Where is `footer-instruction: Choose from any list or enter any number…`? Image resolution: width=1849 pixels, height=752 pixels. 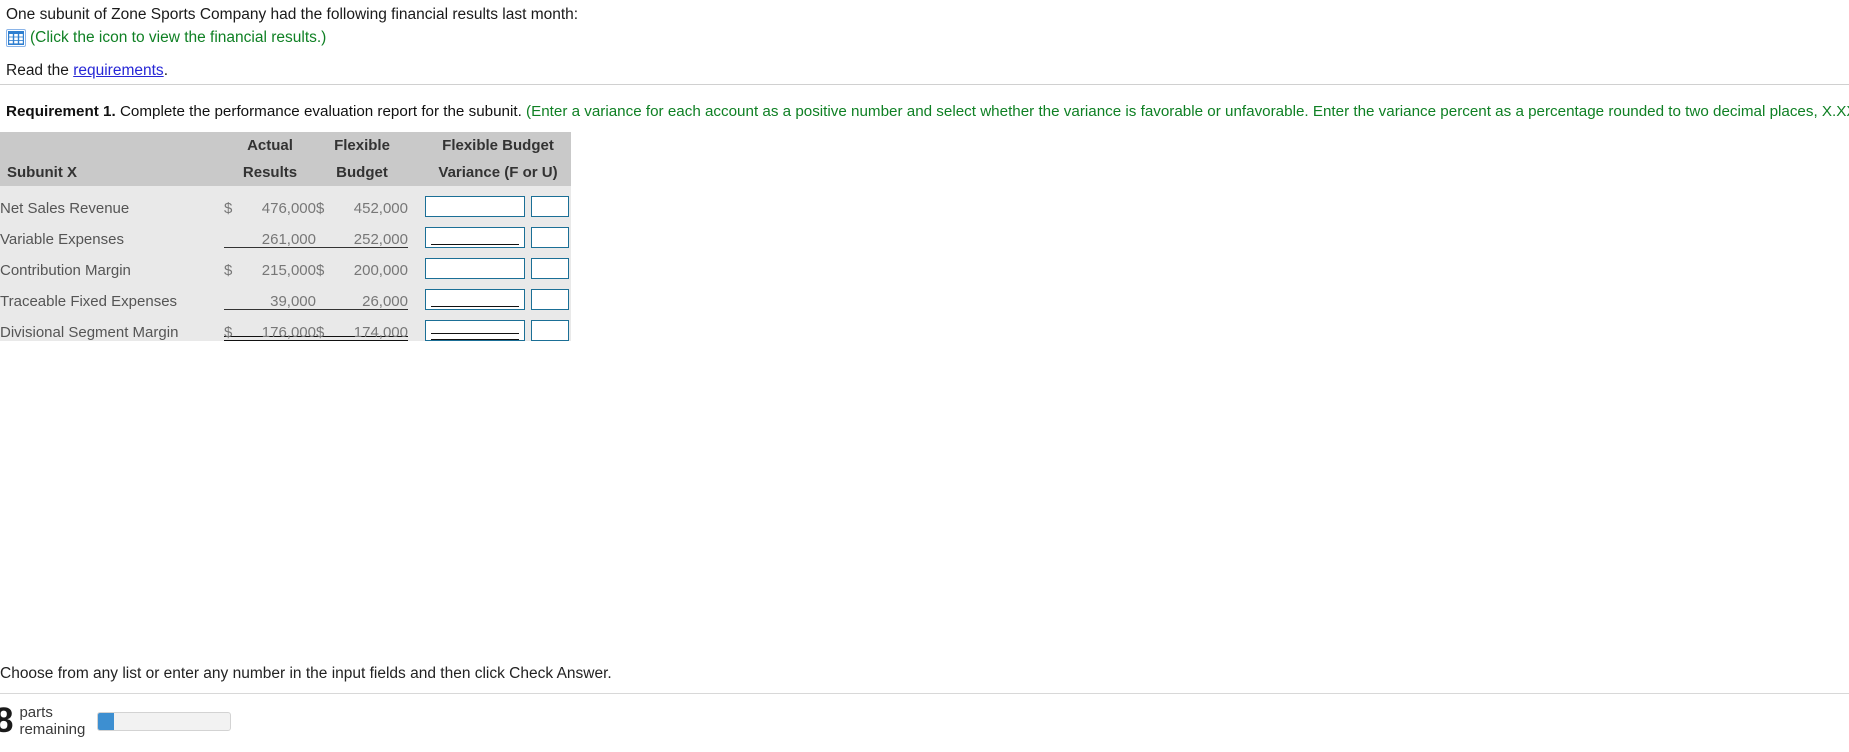
footer-instruction: Choose from any list or enter any number… is located at coordinates (306, 673).